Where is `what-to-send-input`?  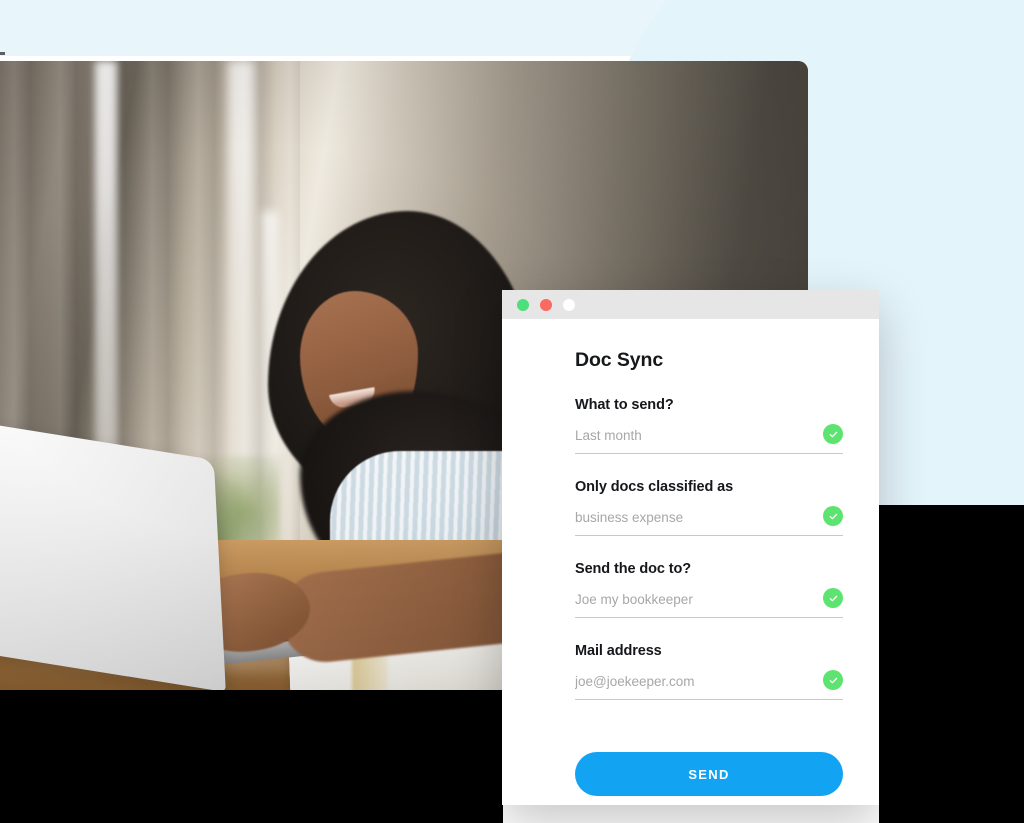
what-to-send-input is located at coordinates (694, 435).